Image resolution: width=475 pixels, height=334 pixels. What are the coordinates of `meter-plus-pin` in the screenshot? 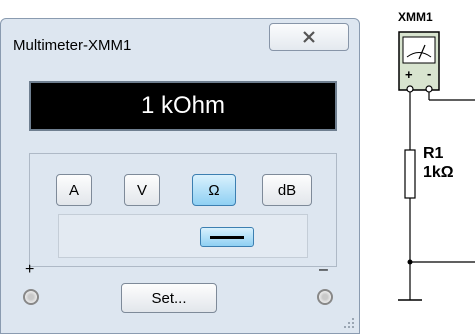 It's located at (410, 89).